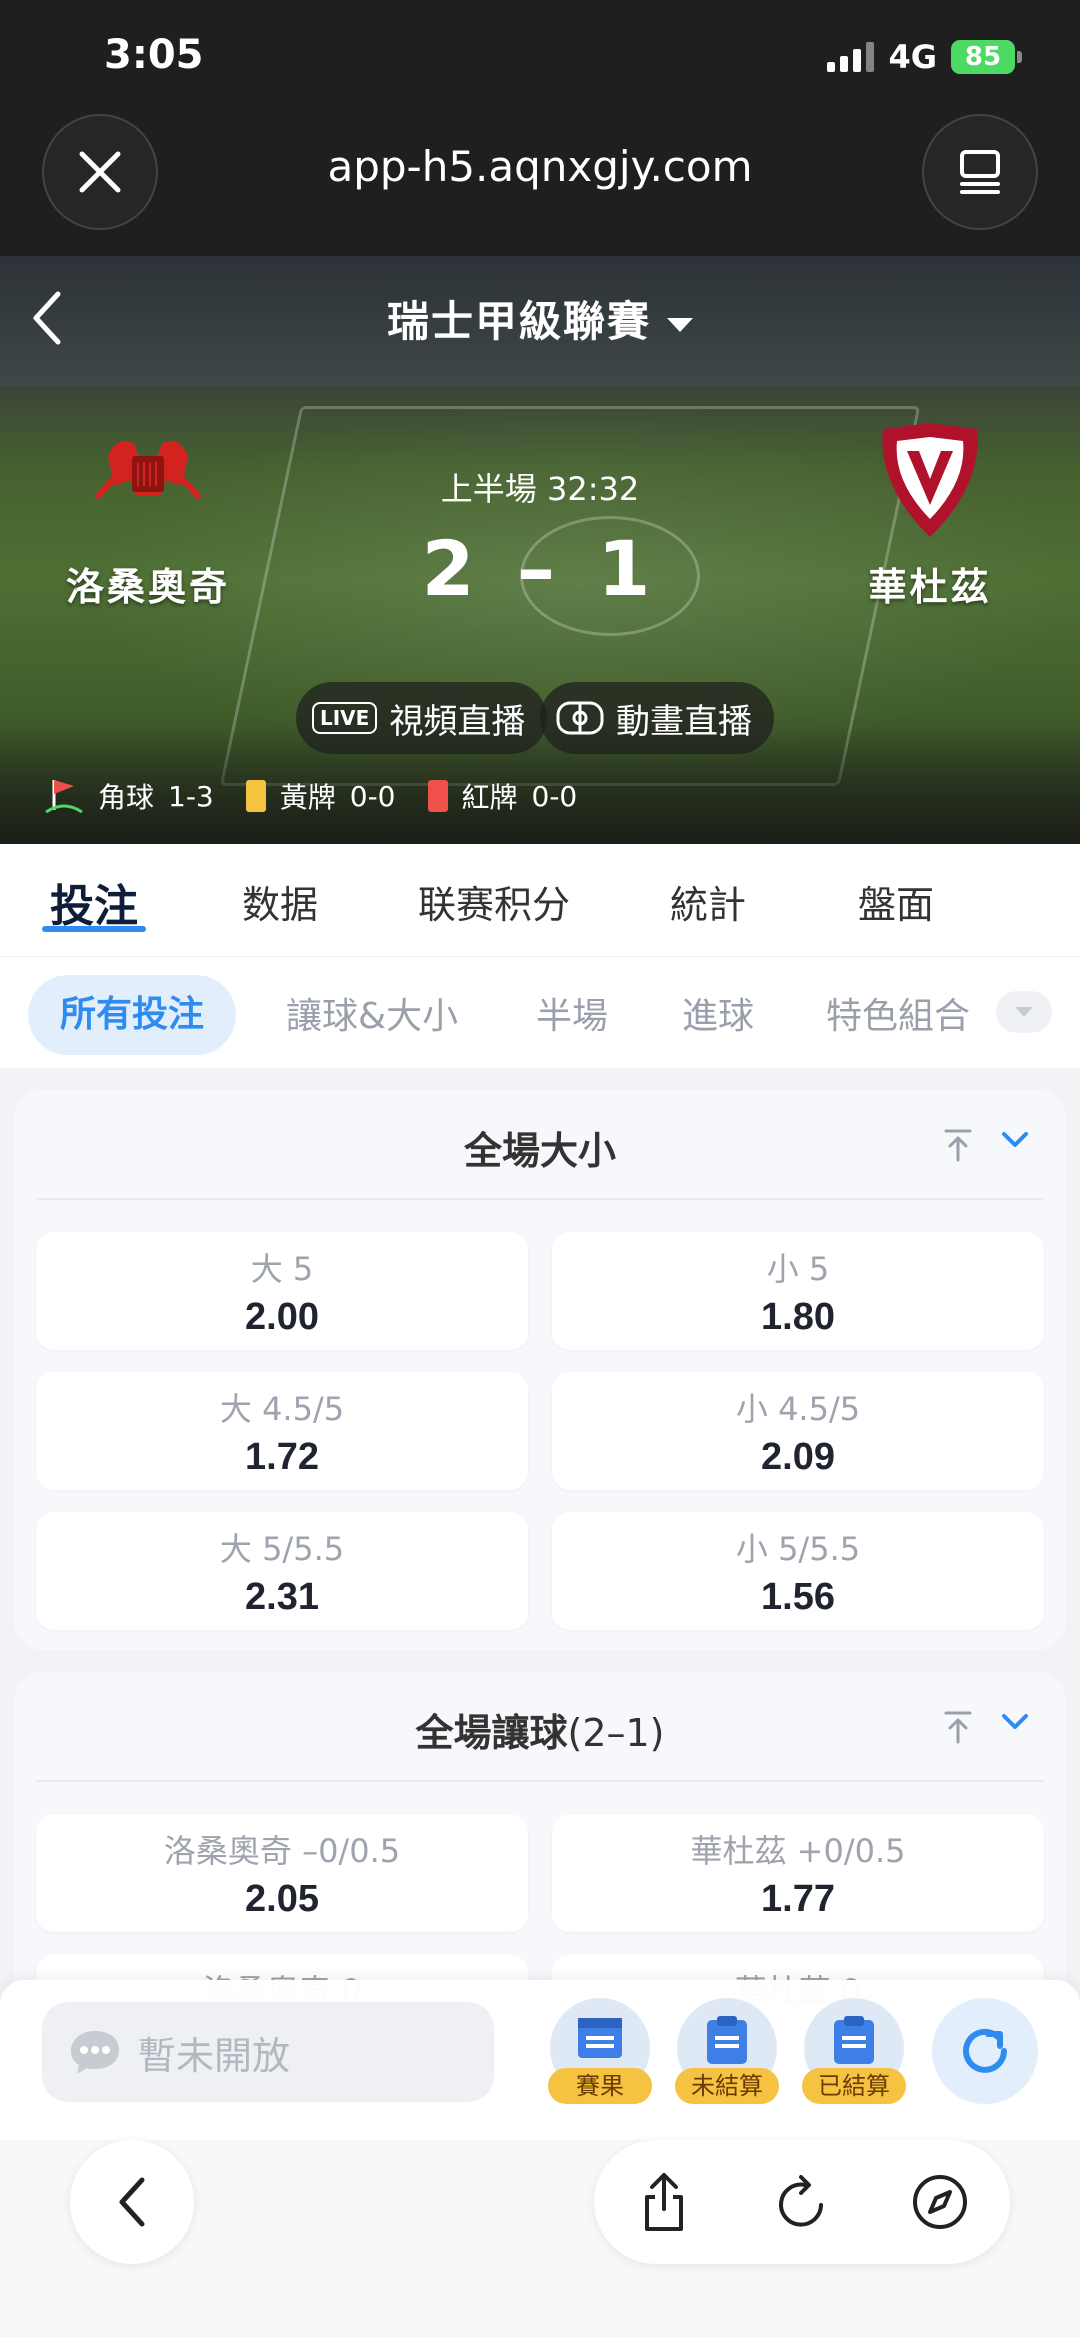 This screenshot has width=1080, height=2337. What do you see at coordinates (372, 796) in the screenshot?
I see `yellow-card-value: 0-0` at bounding box center [372, 796].